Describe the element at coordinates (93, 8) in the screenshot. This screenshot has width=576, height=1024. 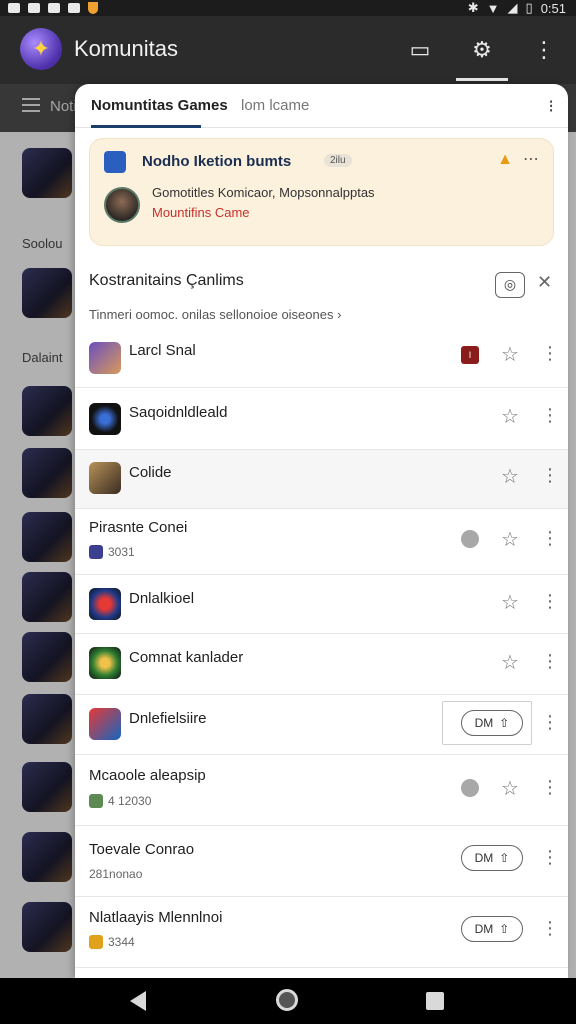
I see `app-notification-icon` at that location.